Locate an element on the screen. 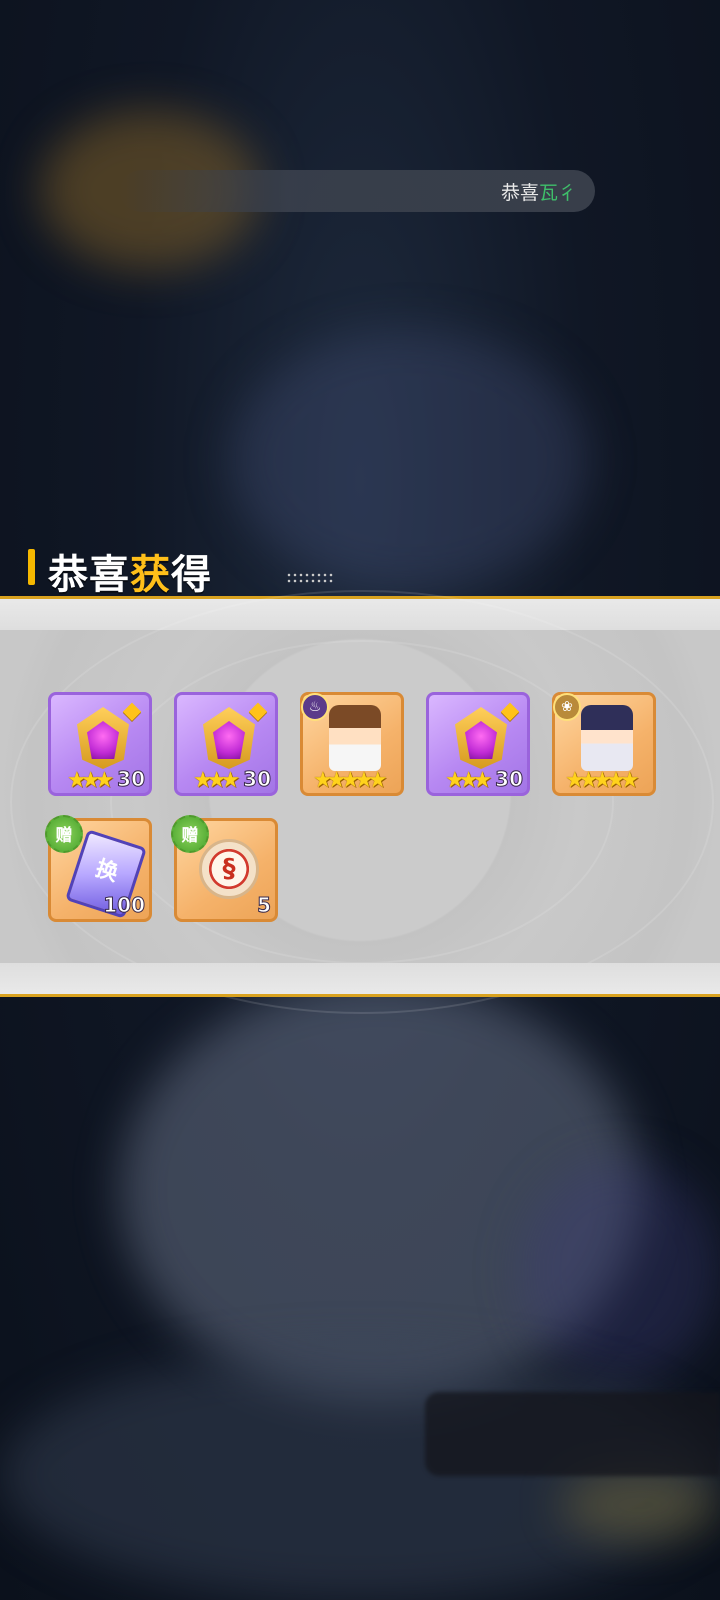  element-badge-icon: ❀ is located at coordinates (567, 707).